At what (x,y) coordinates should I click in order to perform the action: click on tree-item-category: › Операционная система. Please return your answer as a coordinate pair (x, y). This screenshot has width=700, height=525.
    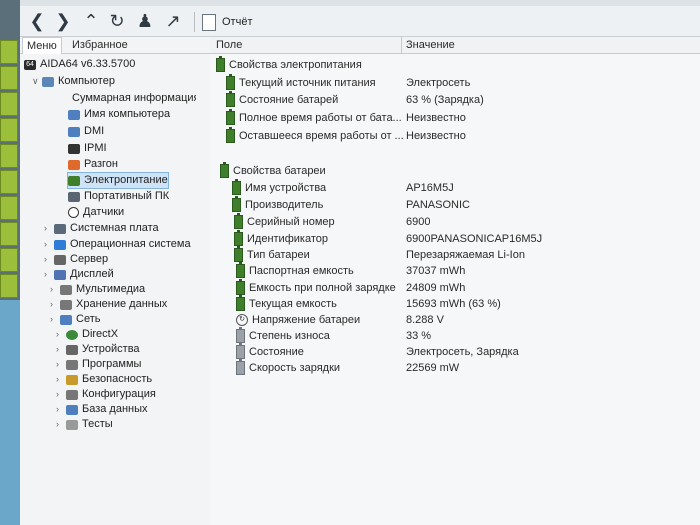
    Looking at the image, I should click on (117, 244).